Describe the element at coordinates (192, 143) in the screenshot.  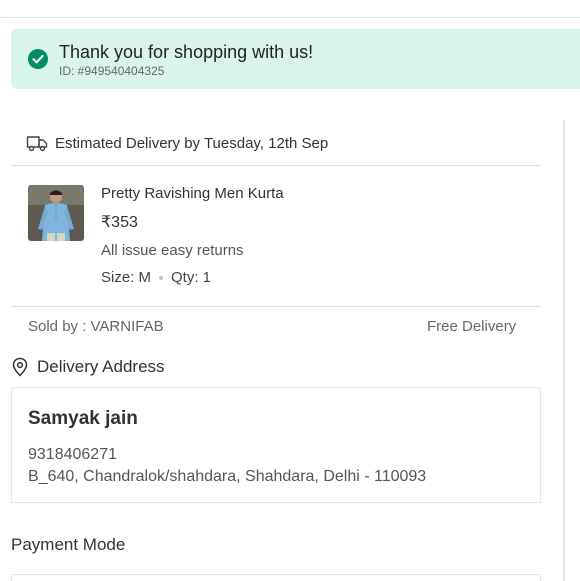
I see `estimated-delivery-text: Estimated Delivery by Tuesday, 12th Sep` at that location.